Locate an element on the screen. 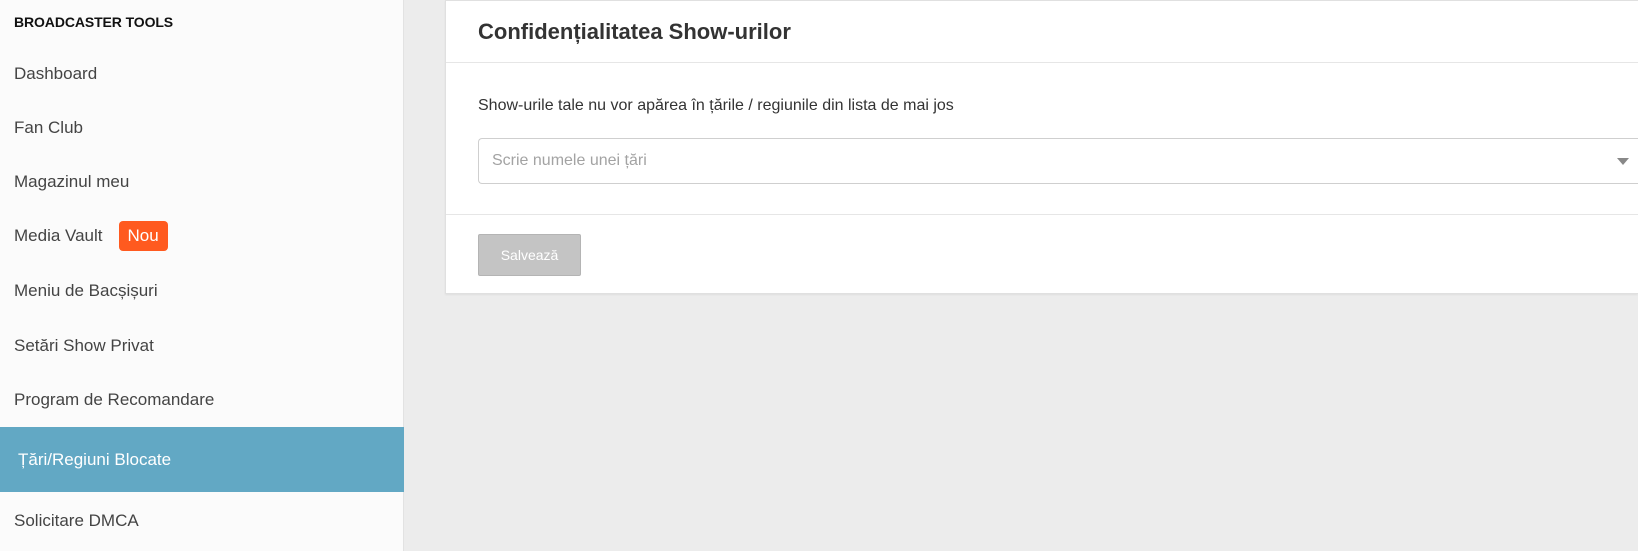  panel-title: Confidențialitatea Show-urilor is located at coordinates (1042, 32).